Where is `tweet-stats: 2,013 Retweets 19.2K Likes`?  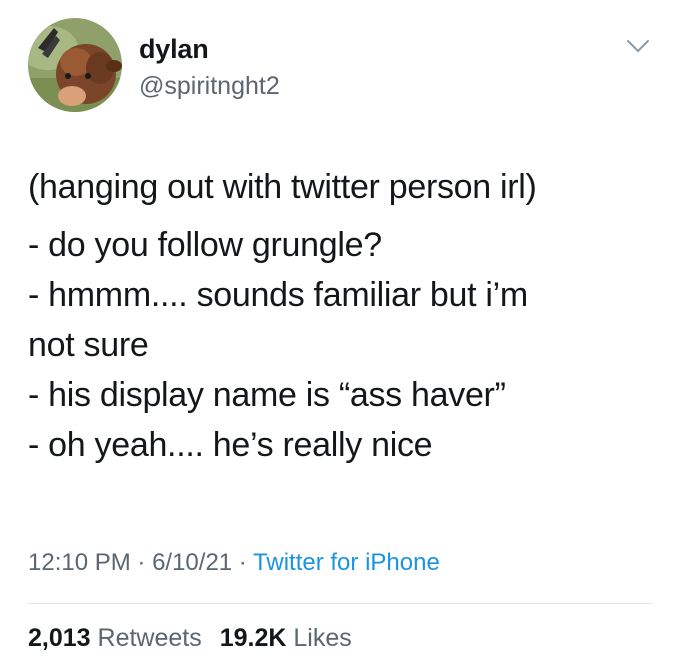 tweet-stats: 2,013 Retweets 19.2K Likes is located at coordinates (190, 638).